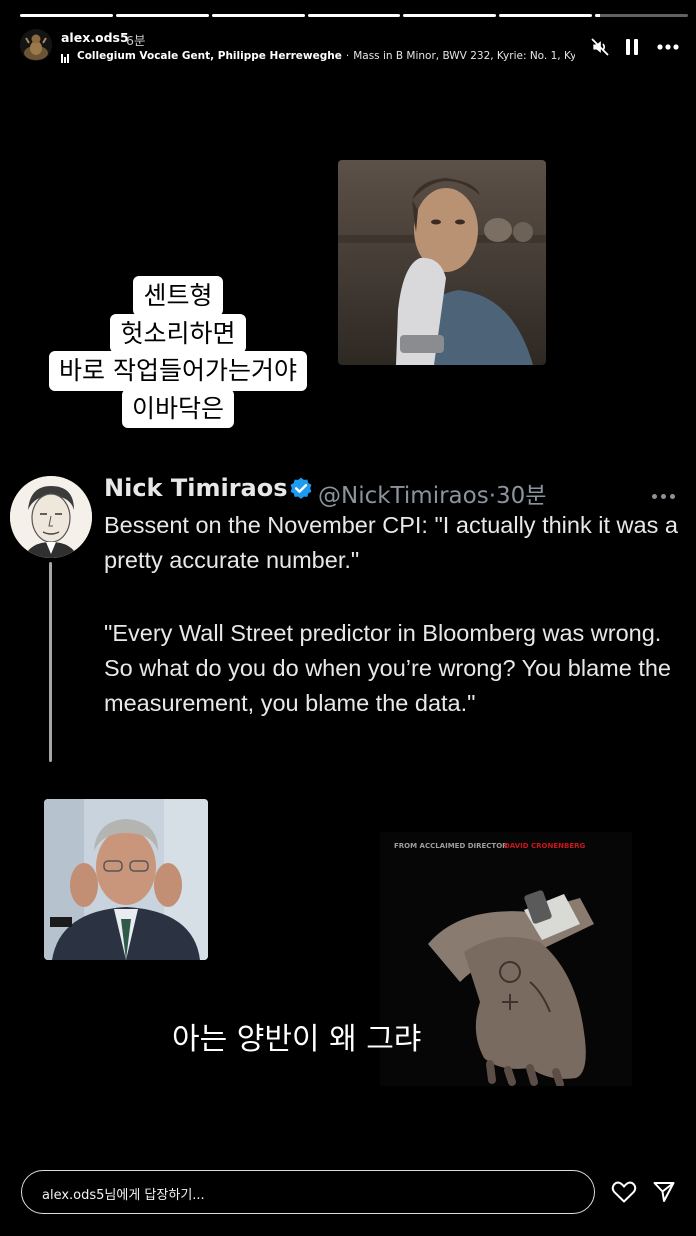 Image resolution: width=696 pixels, height=1236 pixels. Describe the element at coordinates (196, 488) in the screenshot. I see `tweet-author-name: Nick Timiraos` at that location.